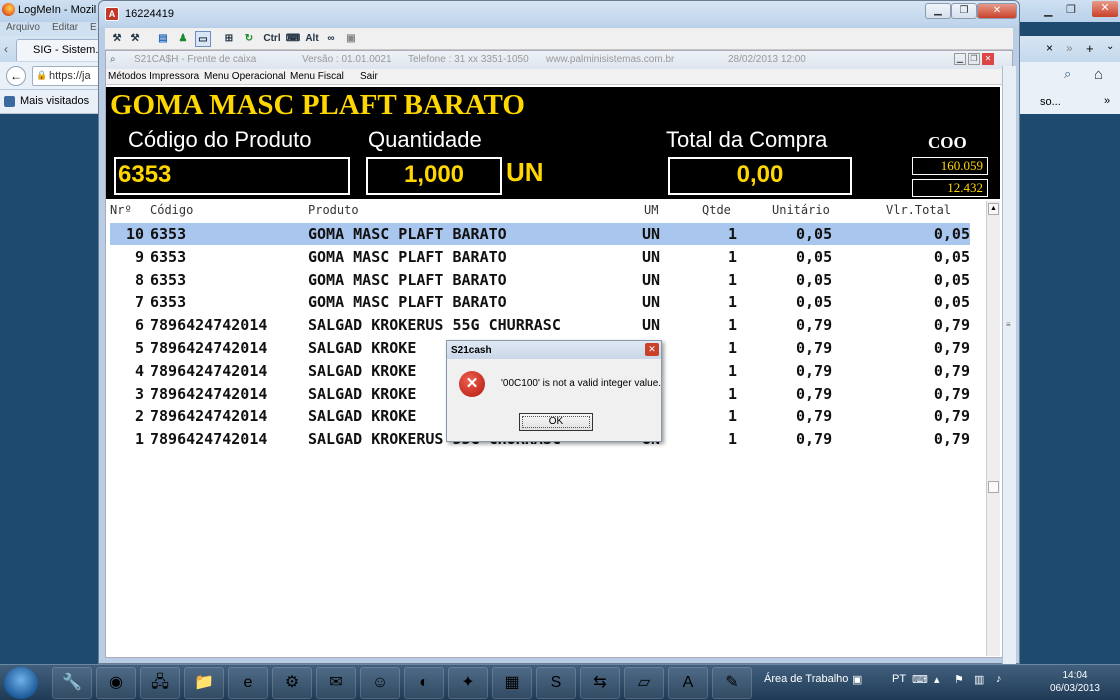  I want to click on lmi-close-button: ✕, so click(997, 11).